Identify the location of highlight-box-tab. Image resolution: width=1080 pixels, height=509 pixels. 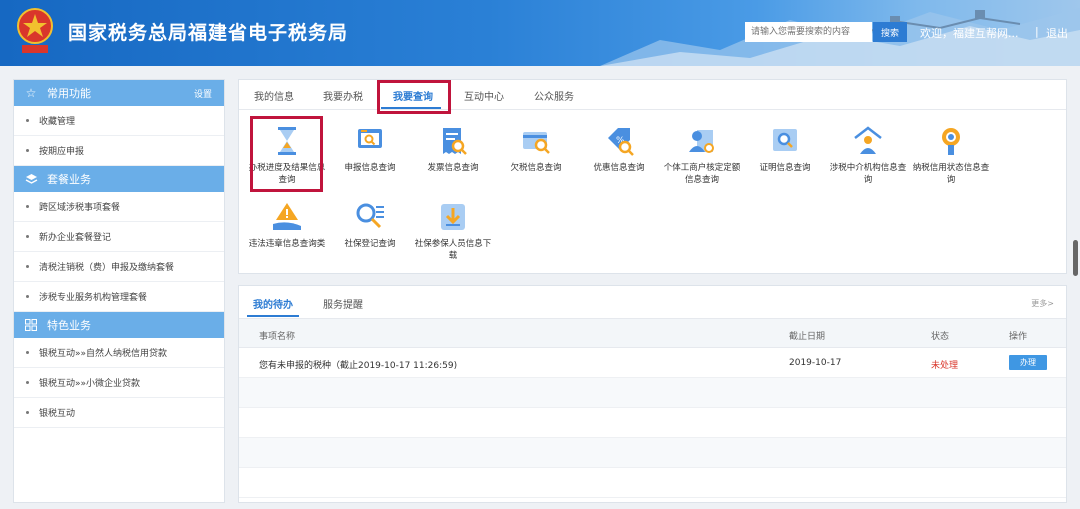
(414, 97).